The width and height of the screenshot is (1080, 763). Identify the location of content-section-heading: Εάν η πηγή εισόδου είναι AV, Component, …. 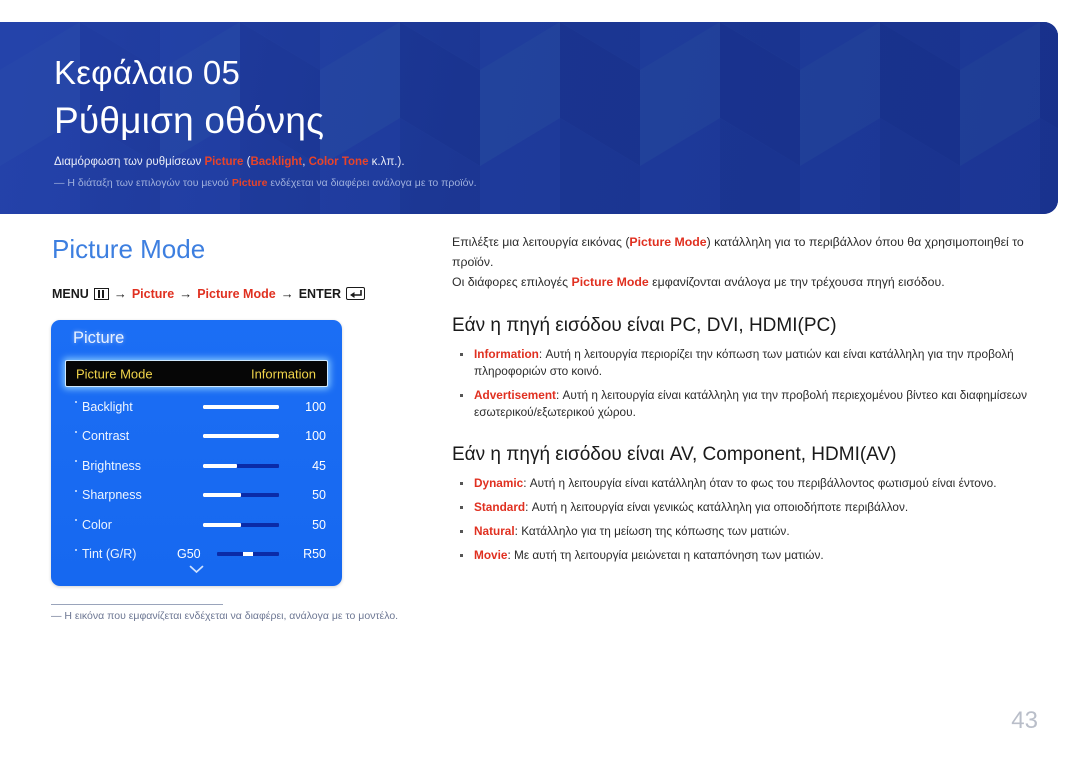
(674, 454).